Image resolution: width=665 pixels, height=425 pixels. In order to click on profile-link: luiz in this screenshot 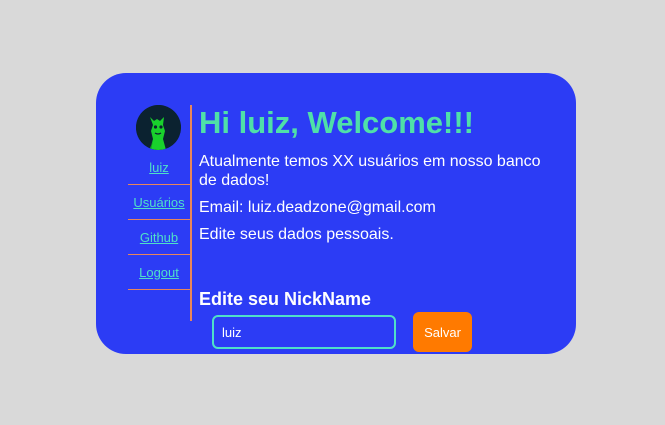, I will do `click(159, 167)`.